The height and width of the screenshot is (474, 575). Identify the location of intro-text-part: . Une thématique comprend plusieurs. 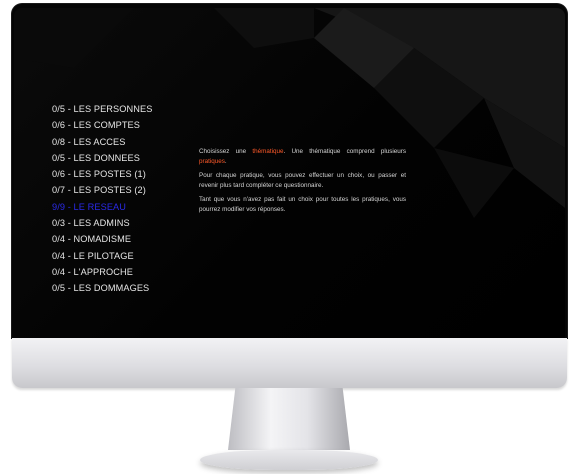
(345, 151).